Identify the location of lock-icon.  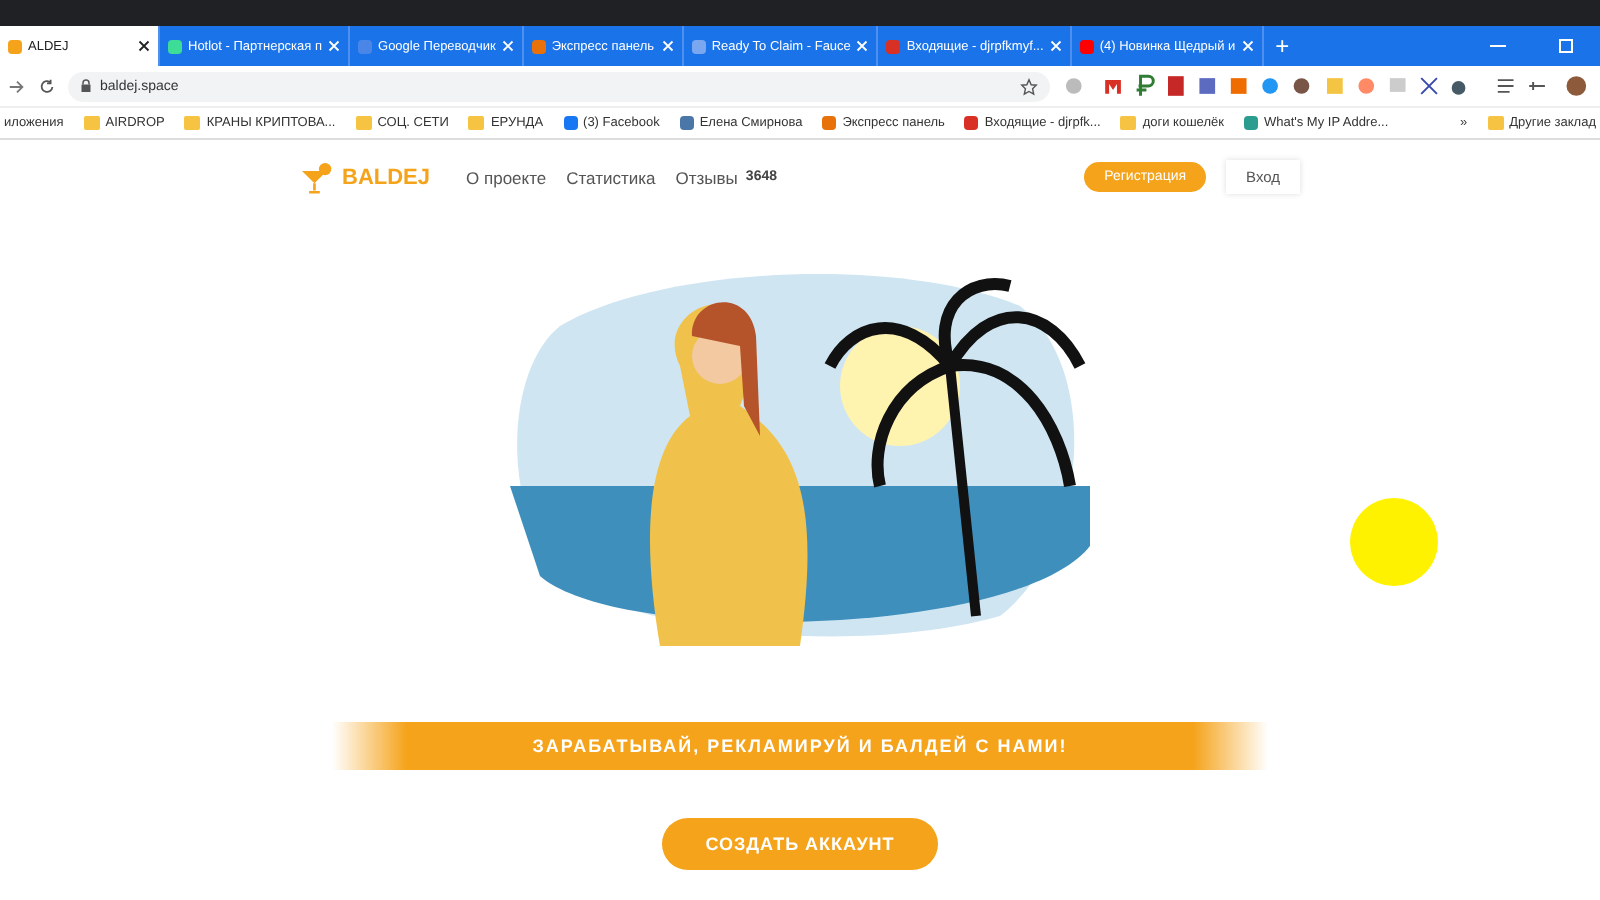
(86, 86).